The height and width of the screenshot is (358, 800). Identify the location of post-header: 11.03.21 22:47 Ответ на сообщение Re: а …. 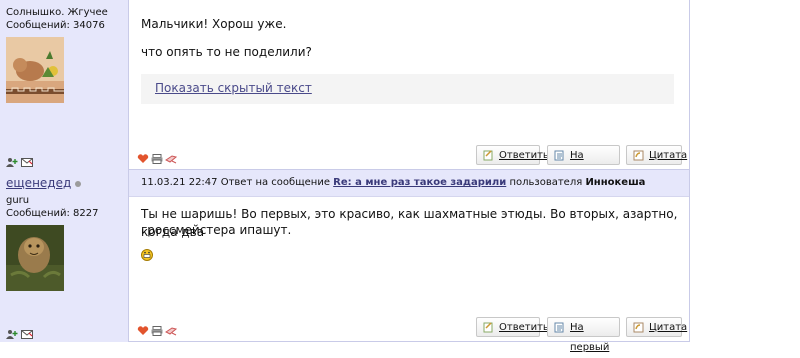
(409, 183).